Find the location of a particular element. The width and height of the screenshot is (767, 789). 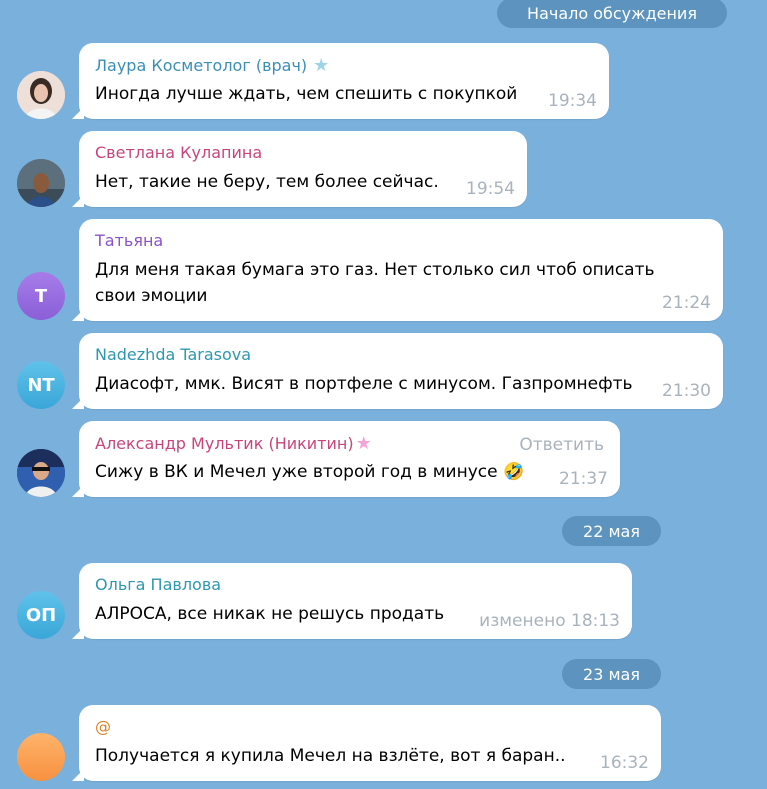

message-time: 19:54 is located at coordinates (490, 189).